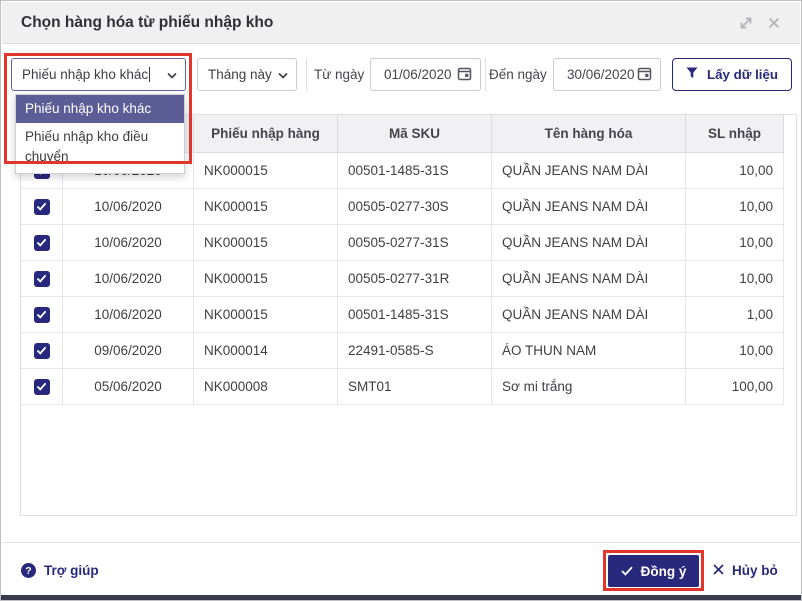  What do you see at coordinates (735, 315) in the screenshot?
I see `qty-cell: 1,00` at bounding box center [735, 315].